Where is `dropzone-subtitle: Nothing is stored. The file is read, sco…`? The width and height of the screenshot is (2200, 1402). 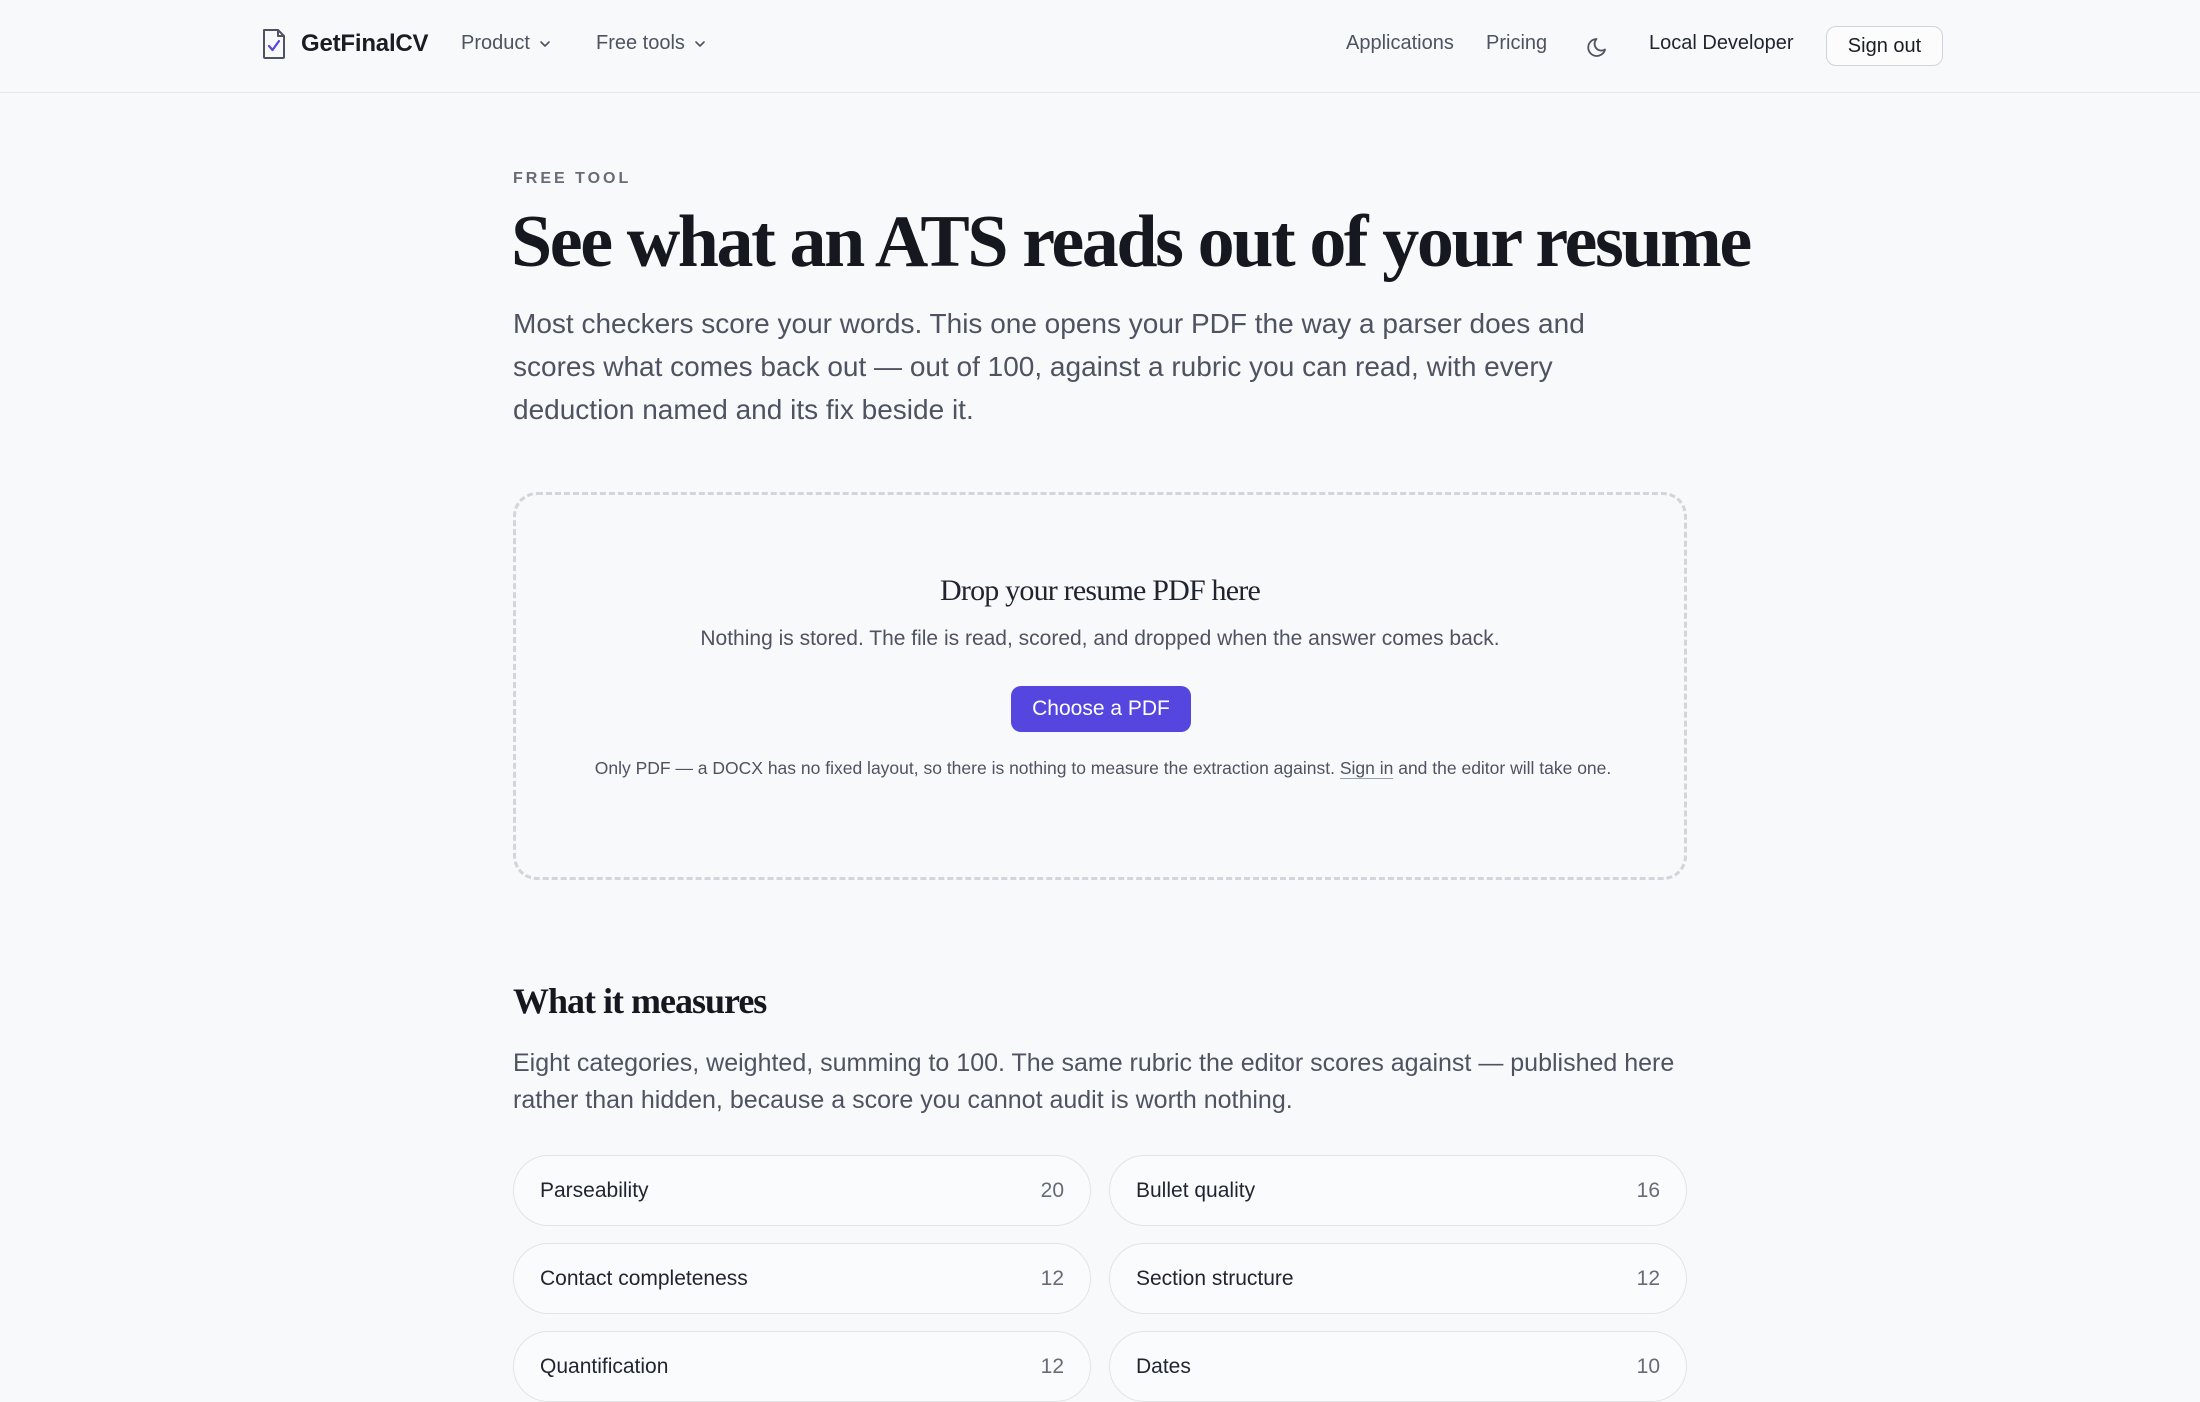
dropzone-subtitle: Nothing is stored. The file is read, sco… is located at coordinates (1100, 638).